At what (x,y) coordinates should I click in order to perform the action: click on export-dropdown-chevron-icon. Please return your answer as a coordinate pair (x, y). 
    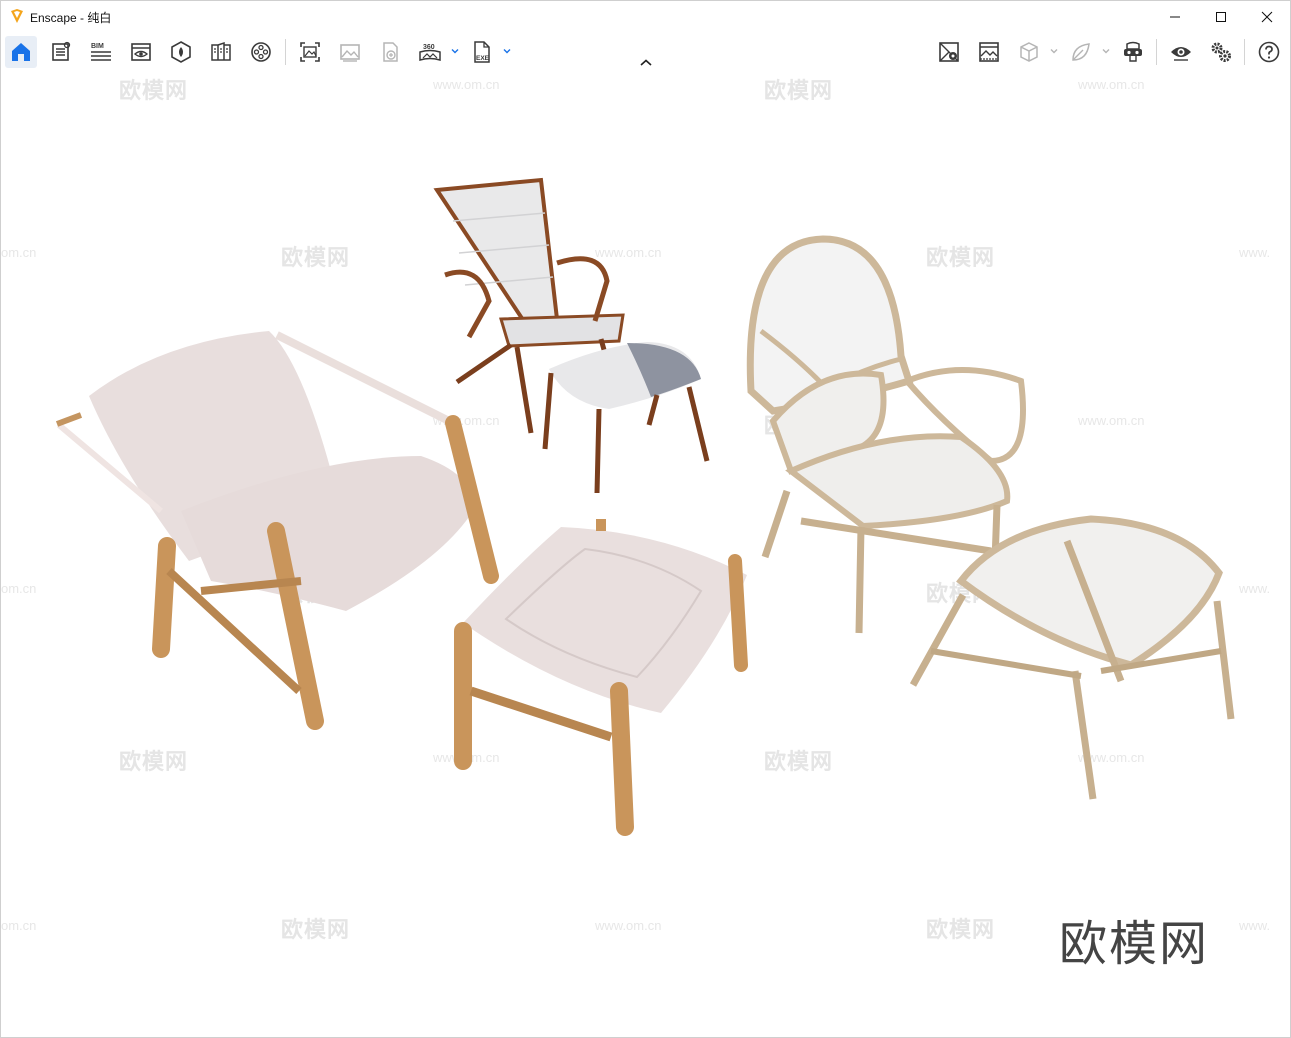
    Looking at the image, I should click on (507, 51).